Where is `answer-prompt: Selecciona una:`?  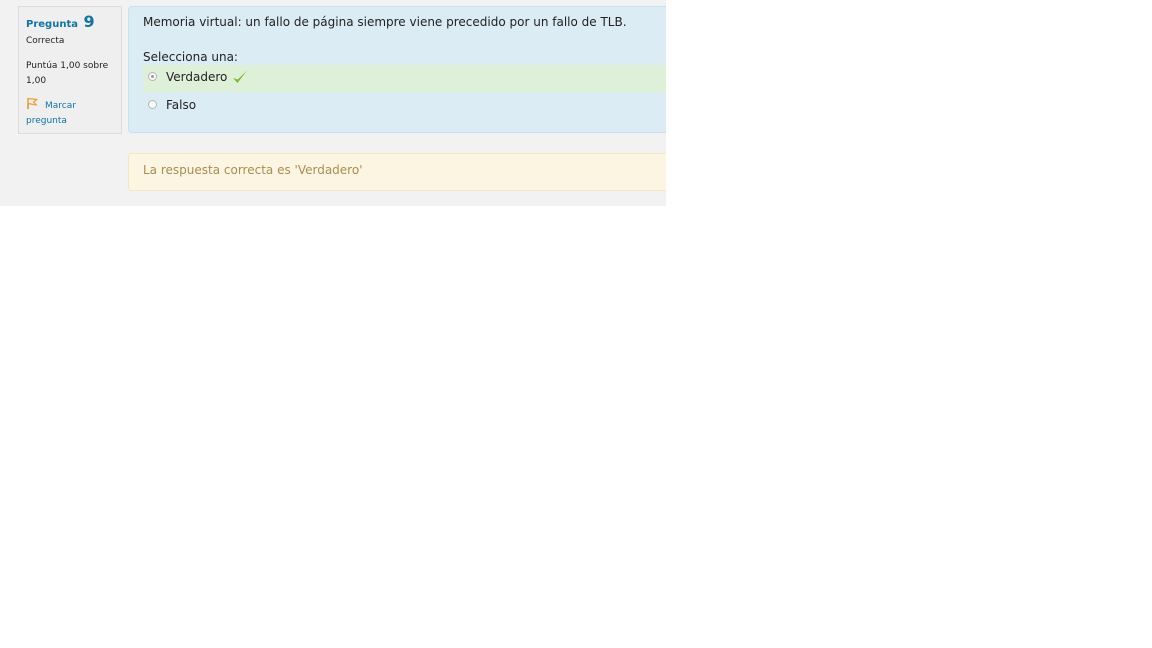
answer-prompt: Selecciona una: is located at coordinates (190, 57).